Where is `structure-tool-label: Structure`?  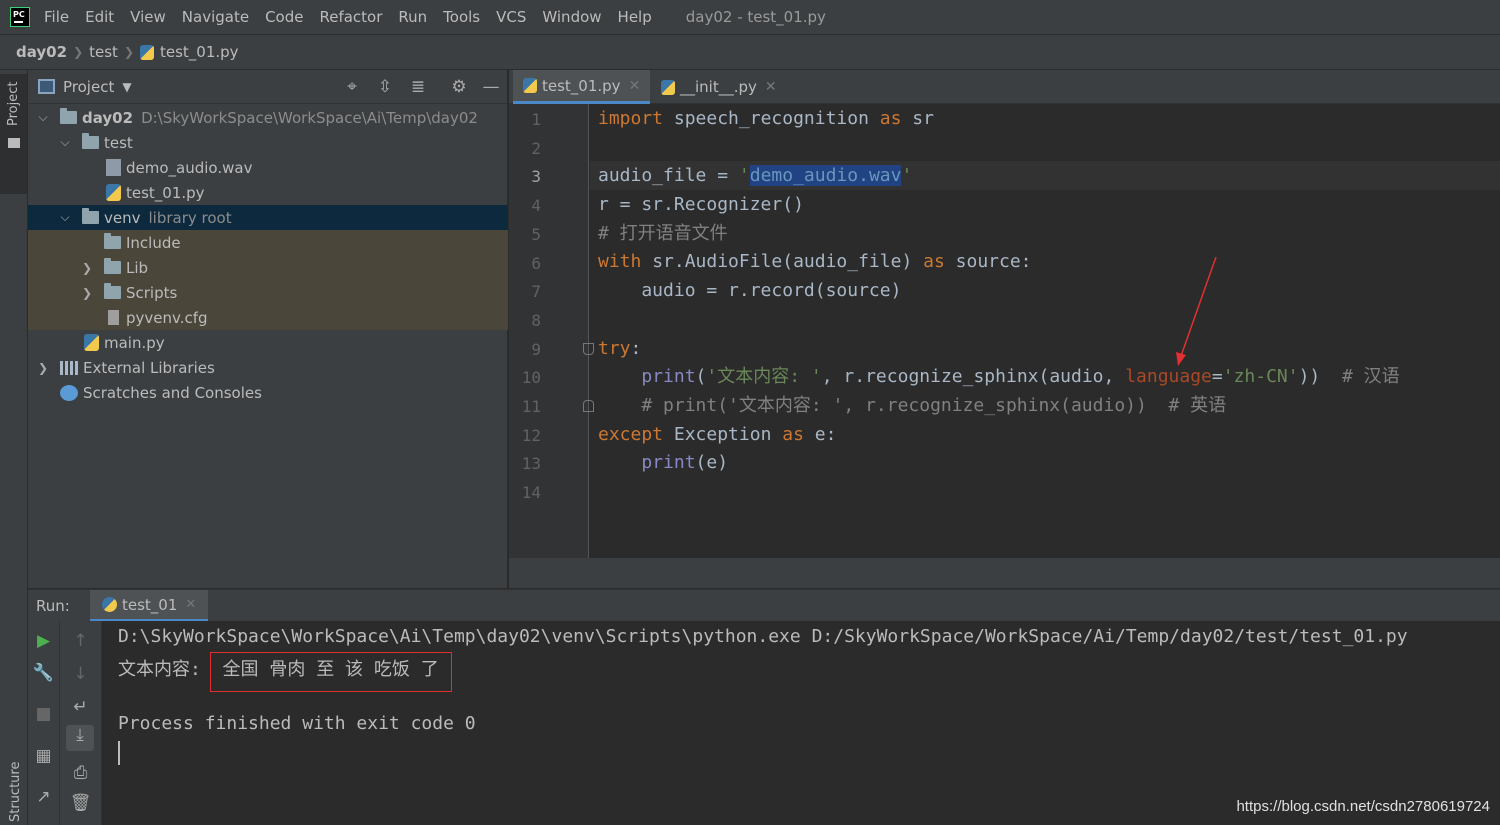
structure-tool-label: Structure is located at coordinates (15, 792).